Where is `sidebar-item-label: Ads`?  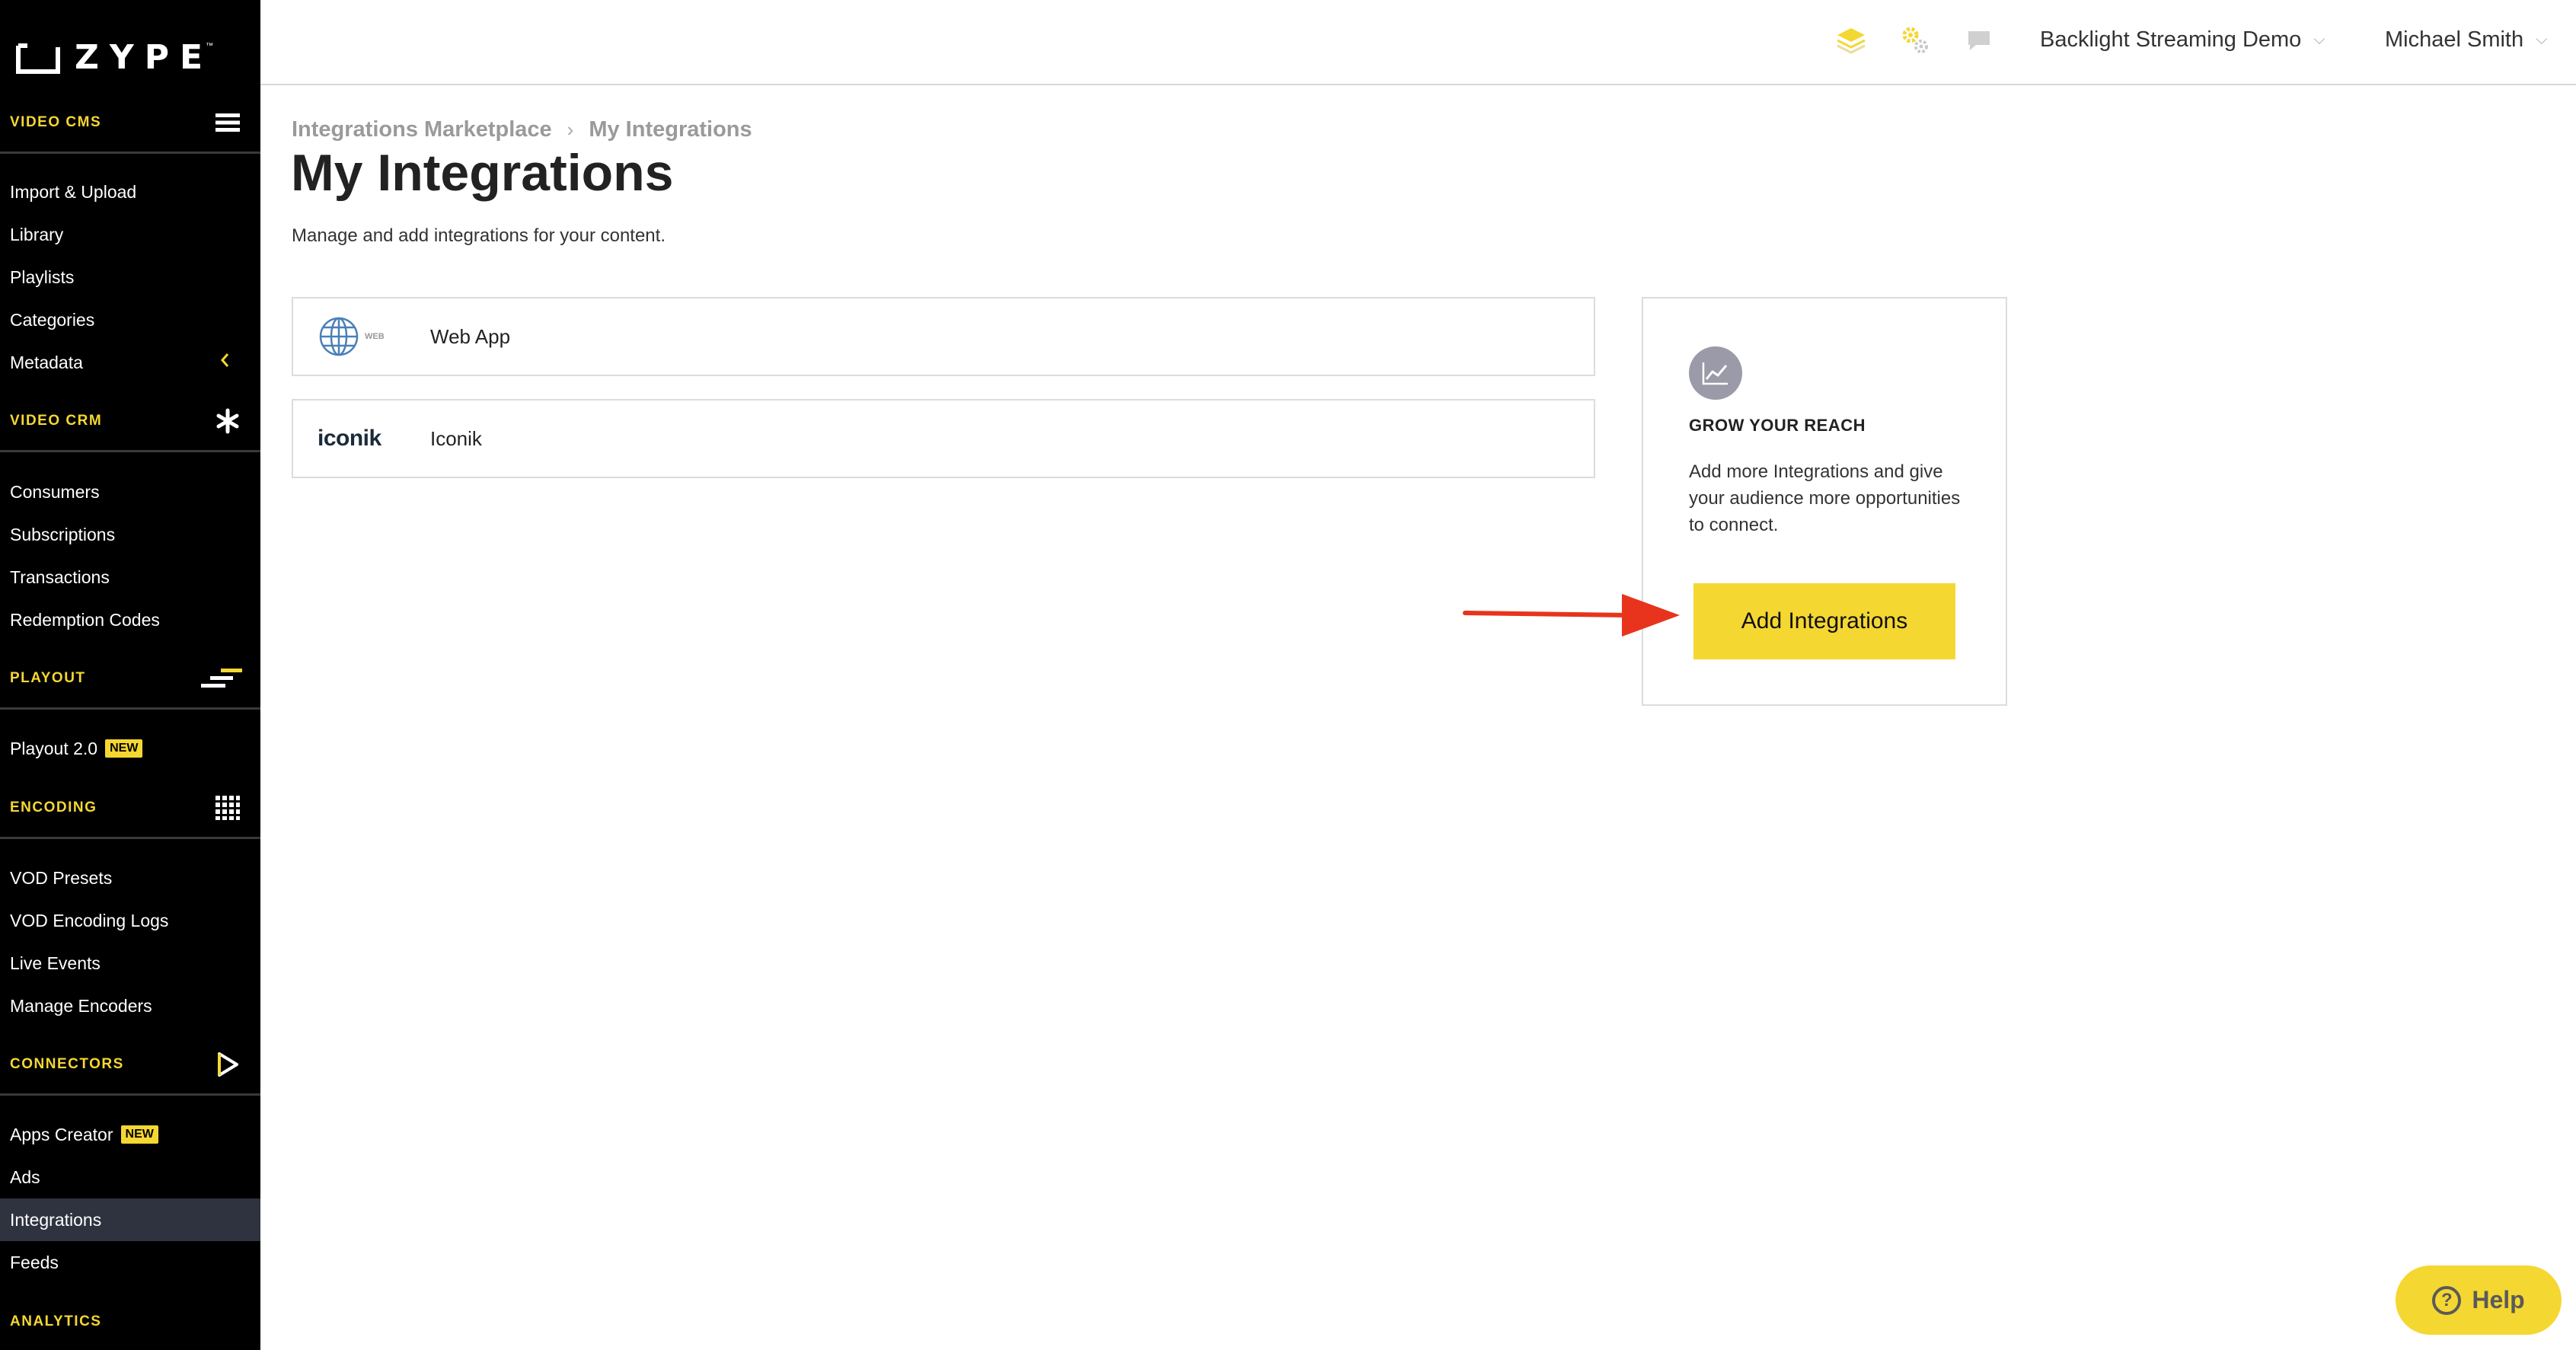 sidebar-item-label: Ads is located at coordinates (25, 1176).